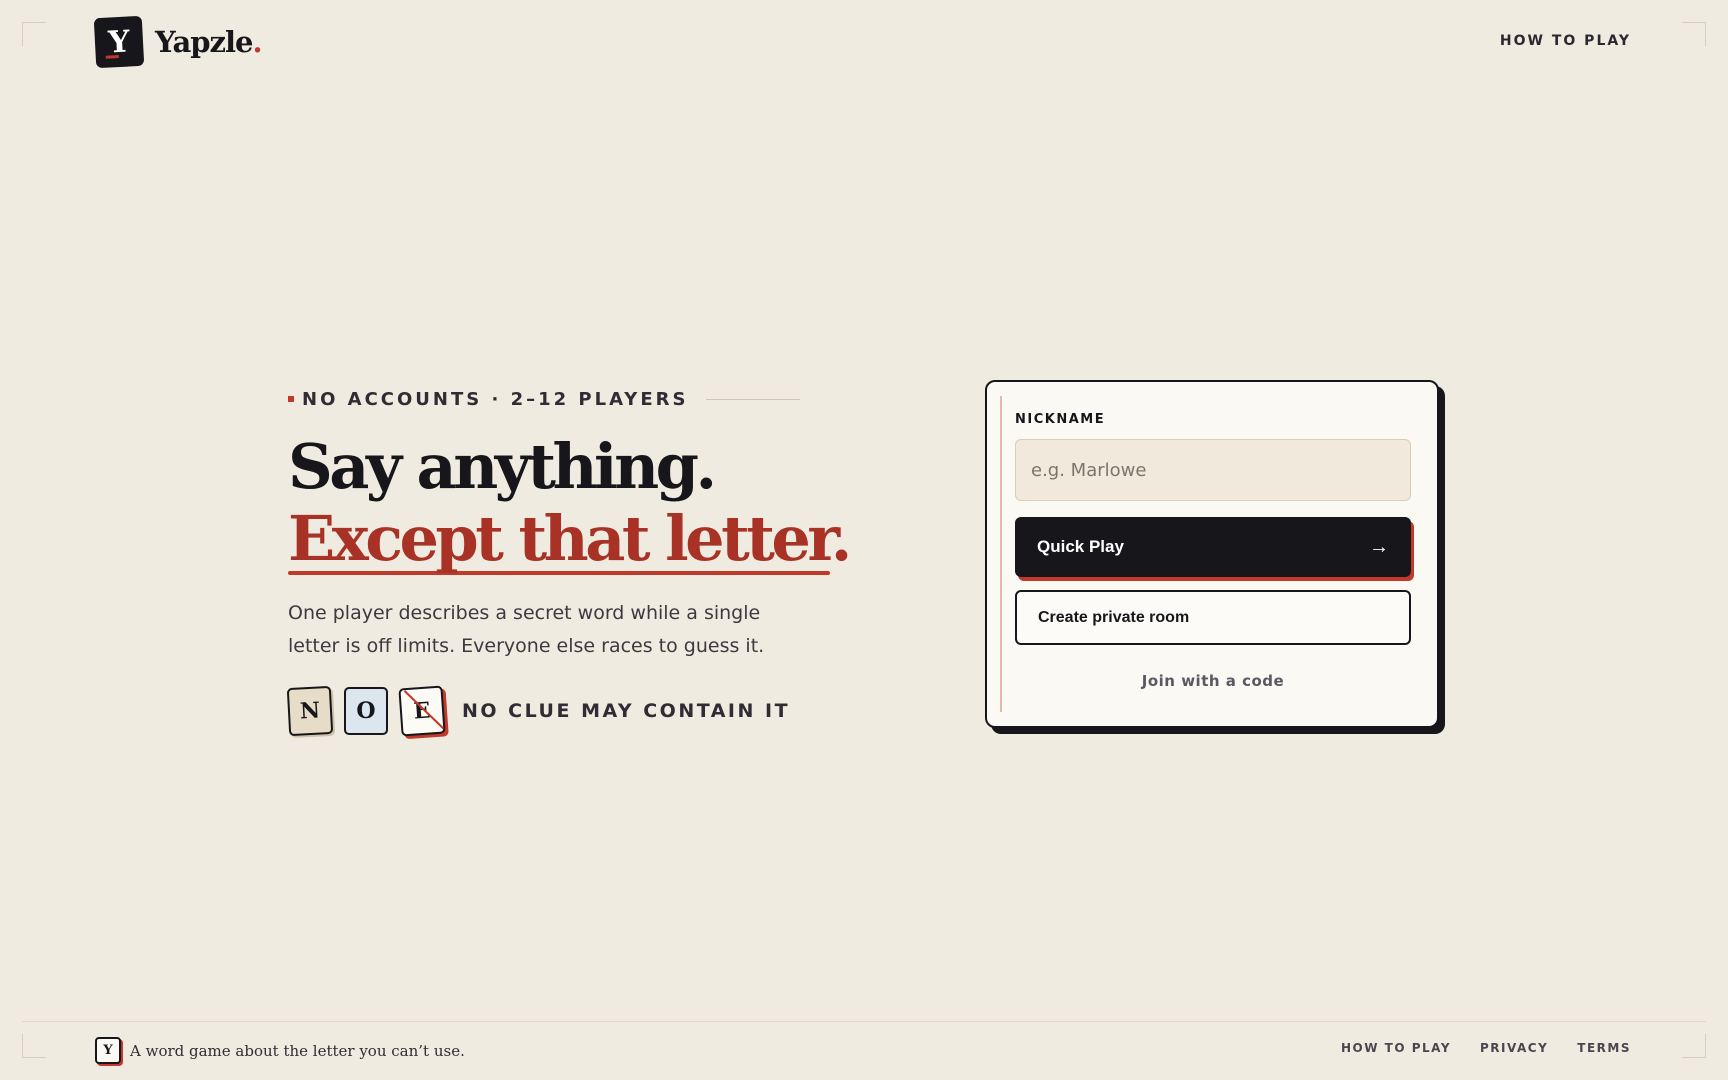  What do you see at coordinates (502, 466) in the screenshot?
I see `headline-line-1: Say anything.` at bounding box center [502, 466].